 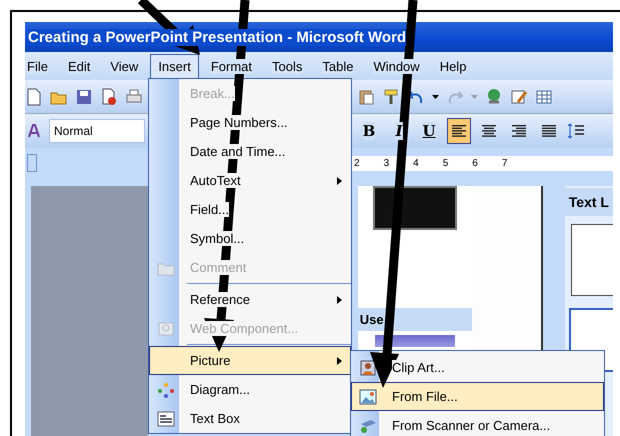 I want to click on menu-item: Edit, so click(x=79, y=66).